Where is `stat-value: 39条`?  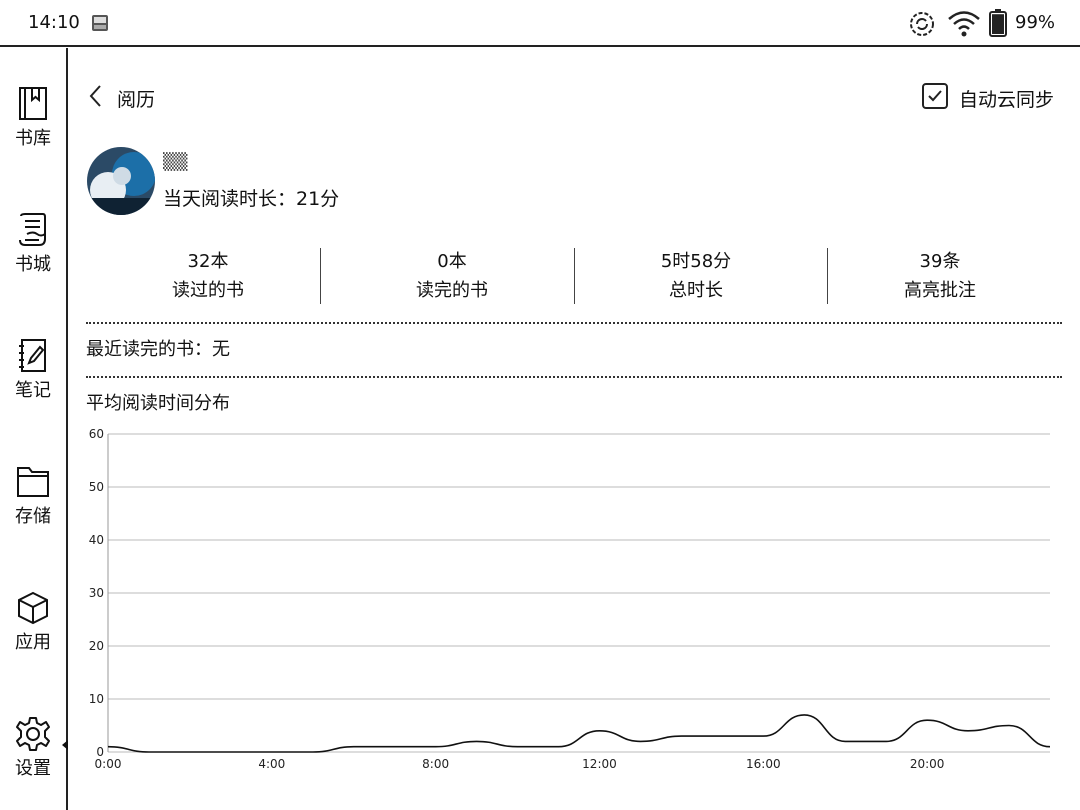
stat-value: 39条 is located at coordinates (940, 261).